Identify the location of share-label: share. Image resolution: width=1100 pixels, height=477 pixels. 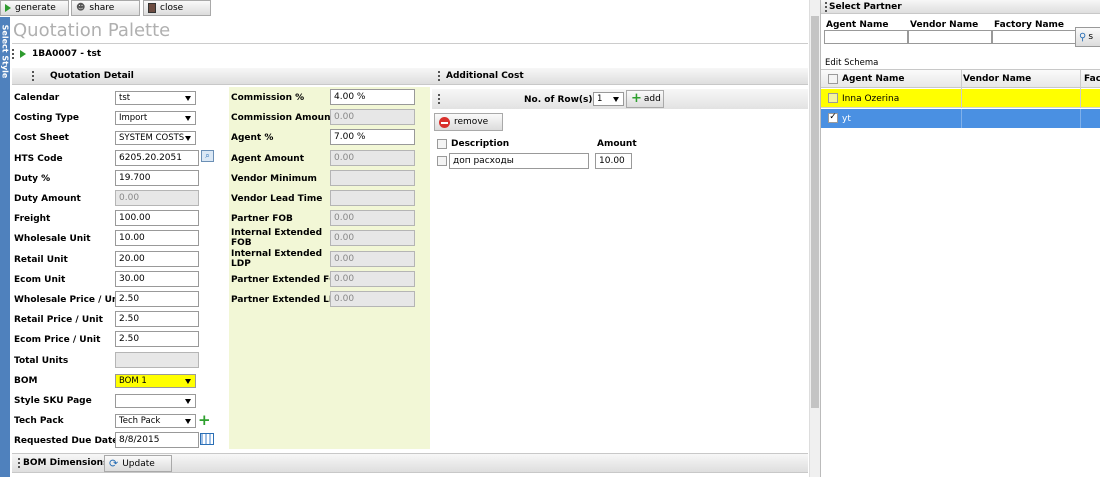
(102, 8).